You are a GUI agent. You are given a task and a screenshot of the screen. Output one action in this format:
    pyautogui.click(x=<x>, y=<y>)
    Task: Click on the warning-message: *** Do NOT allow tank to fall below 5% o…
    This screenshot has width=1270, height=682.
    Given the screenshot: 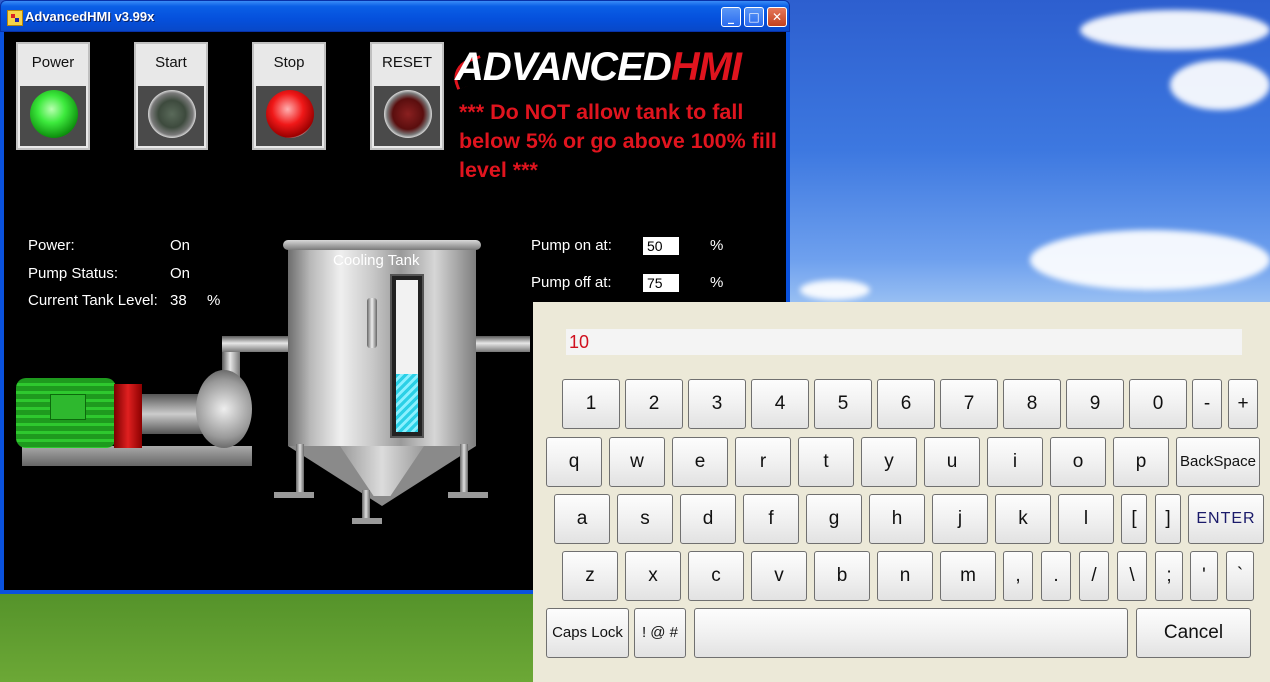 What is the action you would take?
    pyautogui.click(x=618, y=141)
    